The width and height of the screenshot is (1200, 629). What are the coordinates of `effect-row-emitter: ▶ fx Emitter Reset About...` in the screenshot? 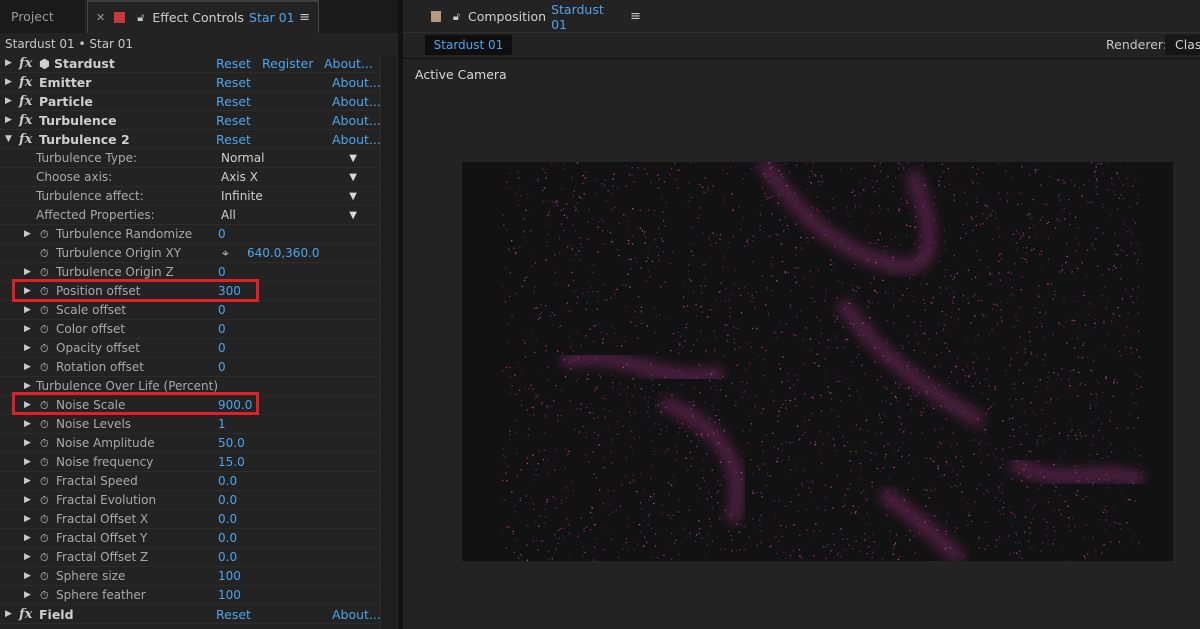 It's located at (190, 82).